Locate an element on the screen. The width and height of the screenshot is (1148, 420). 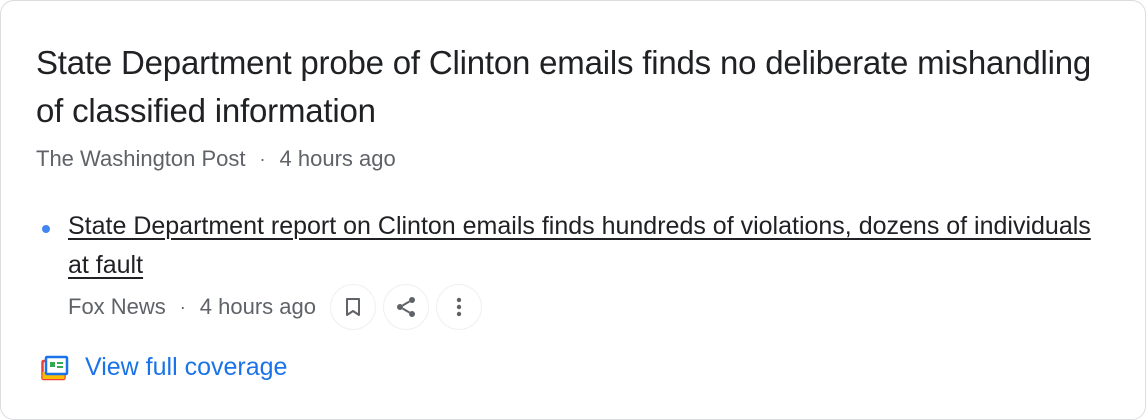
story-meta: The Washington Post · 4 hours ago is located at coordinates (216, 159).